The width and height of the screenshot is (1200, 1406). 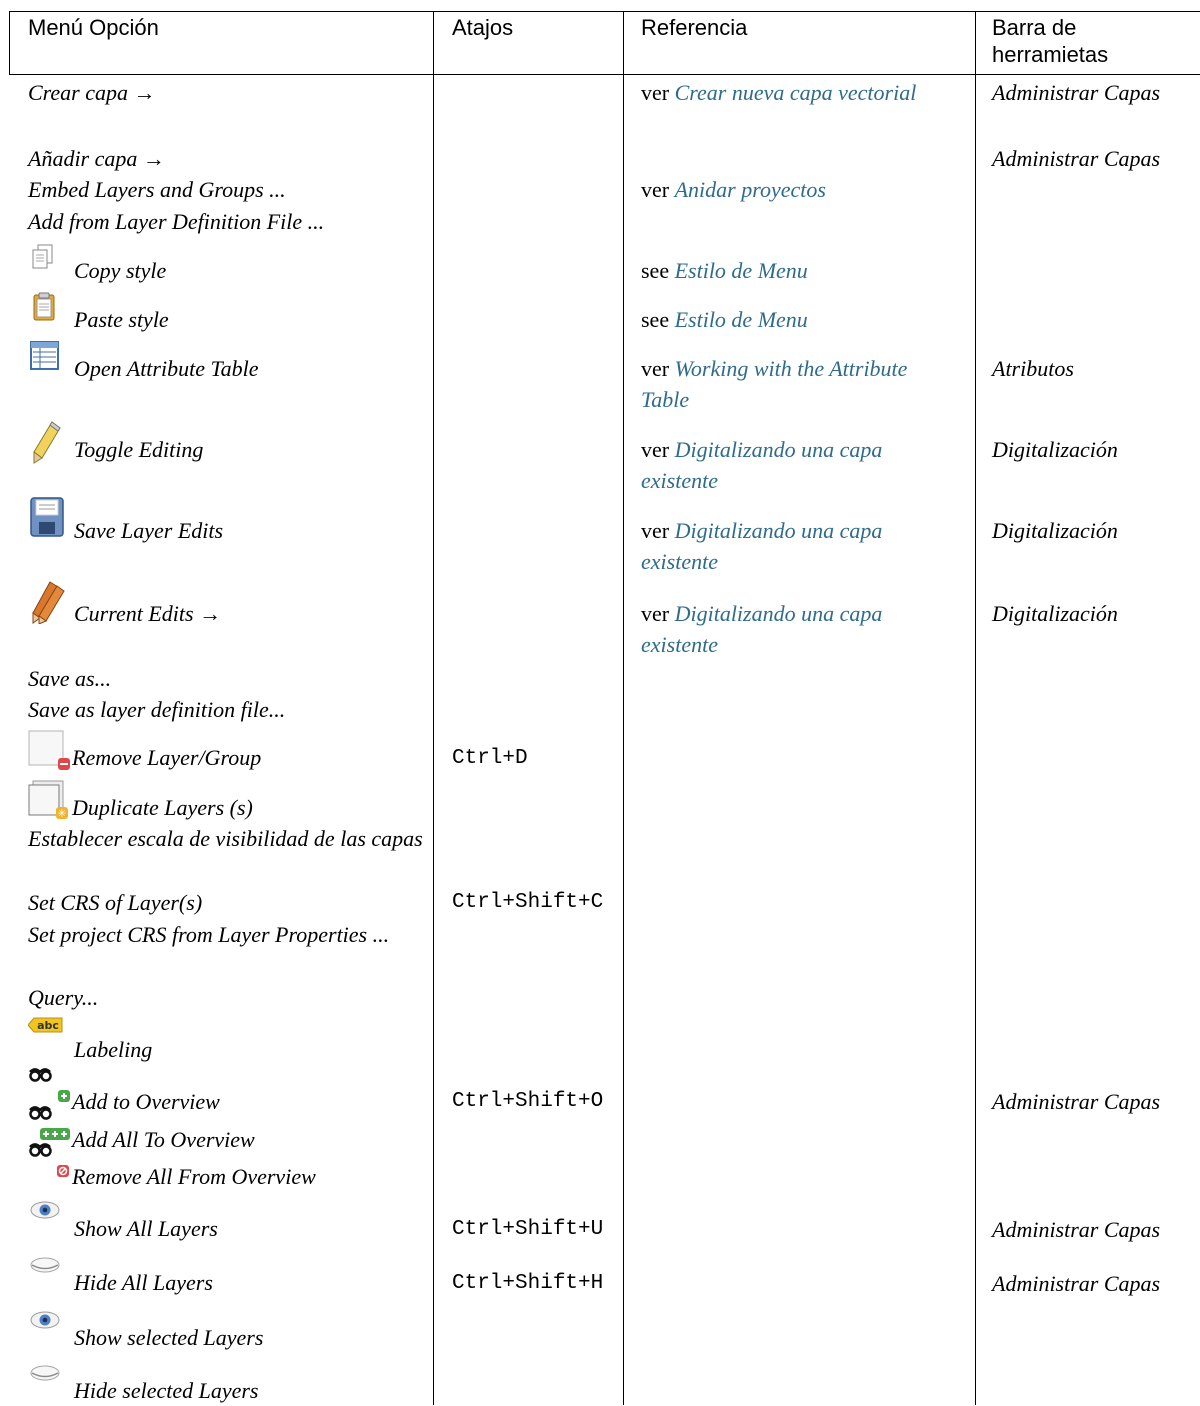 I want to click on menu-option: Save Layer Edits, so click(x=149, y=530).